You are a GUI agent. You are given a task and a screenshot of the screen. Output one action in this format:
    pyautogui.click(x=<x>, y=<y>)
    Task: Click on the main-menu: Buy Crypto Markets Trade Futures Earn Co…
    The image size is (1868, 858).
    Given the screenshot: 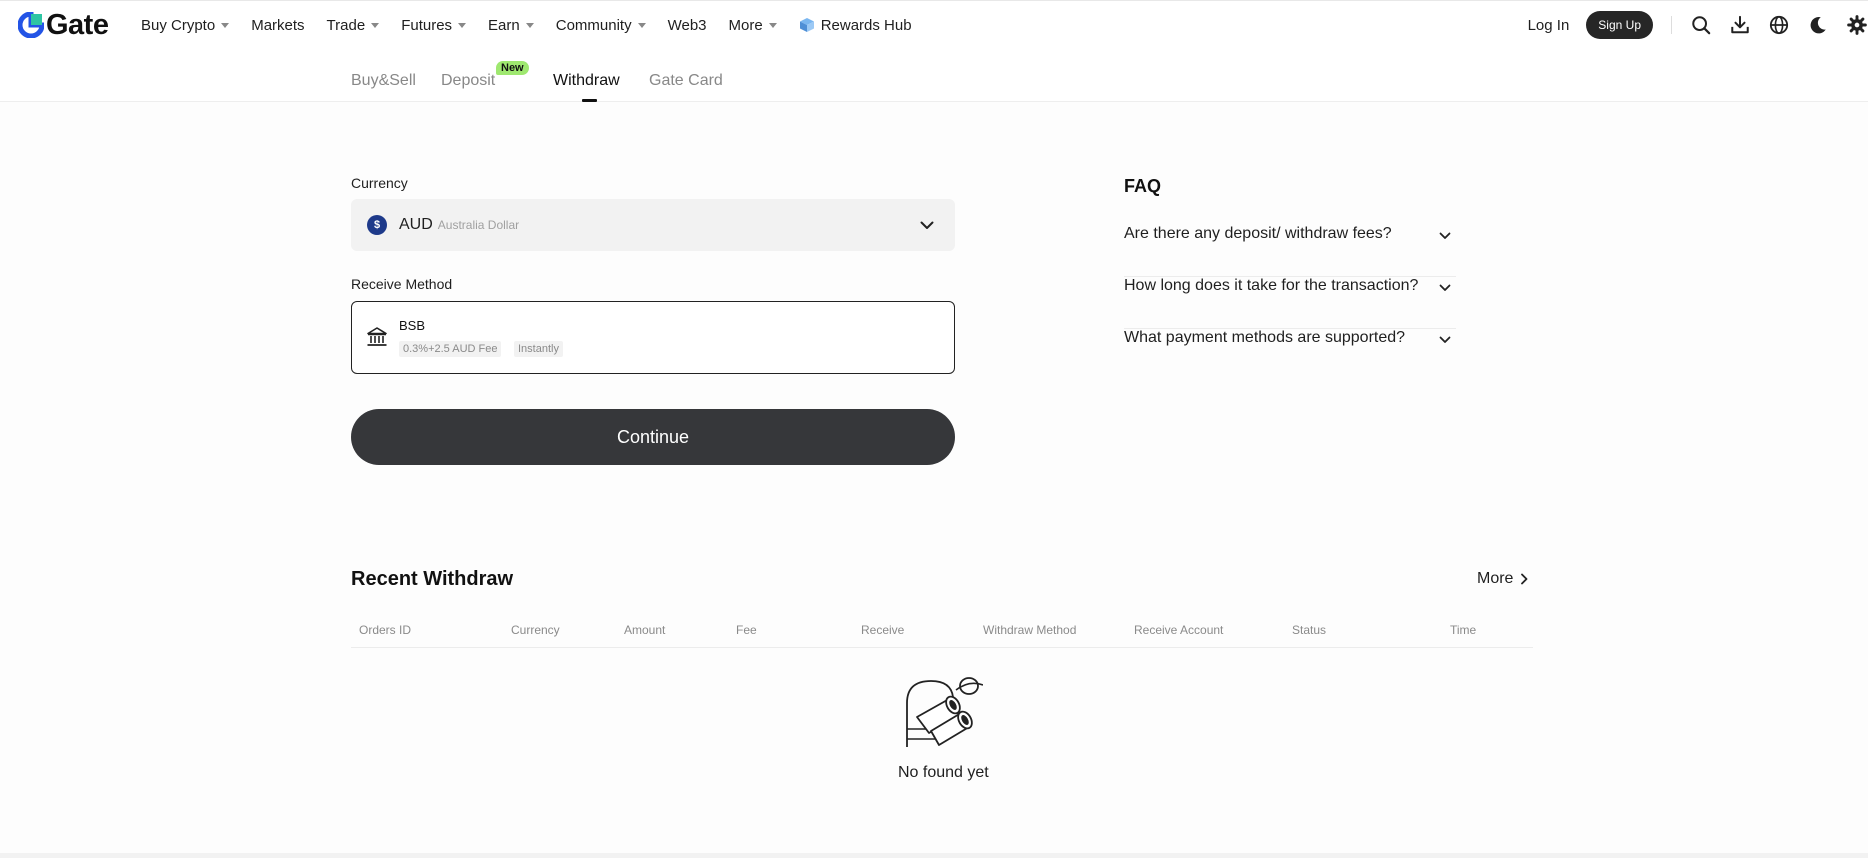 What is the action you would take?
    pyautogui.click(x=537, y=25)
    